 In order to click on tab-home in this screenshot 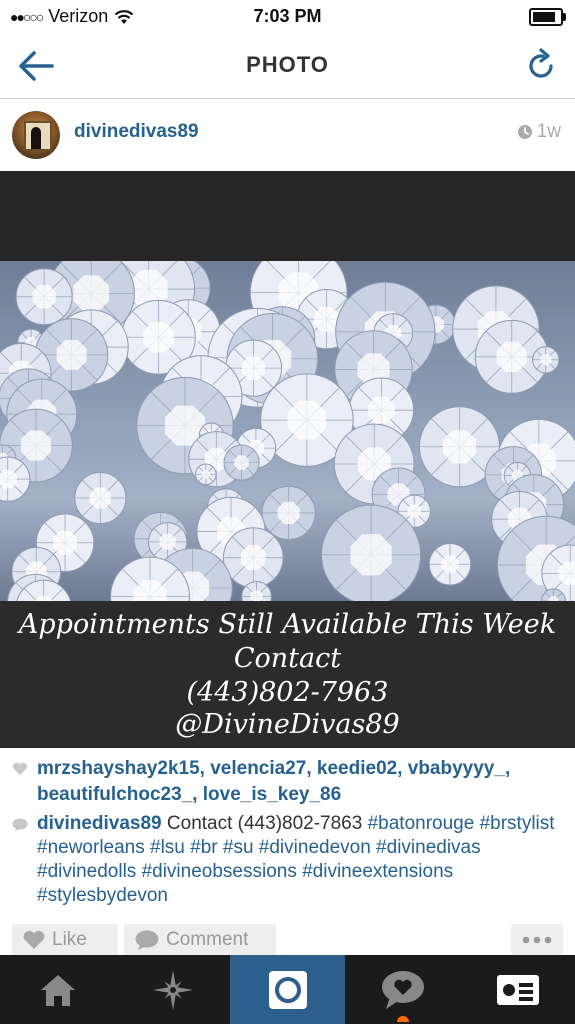, I will do `click(57, 989)`.